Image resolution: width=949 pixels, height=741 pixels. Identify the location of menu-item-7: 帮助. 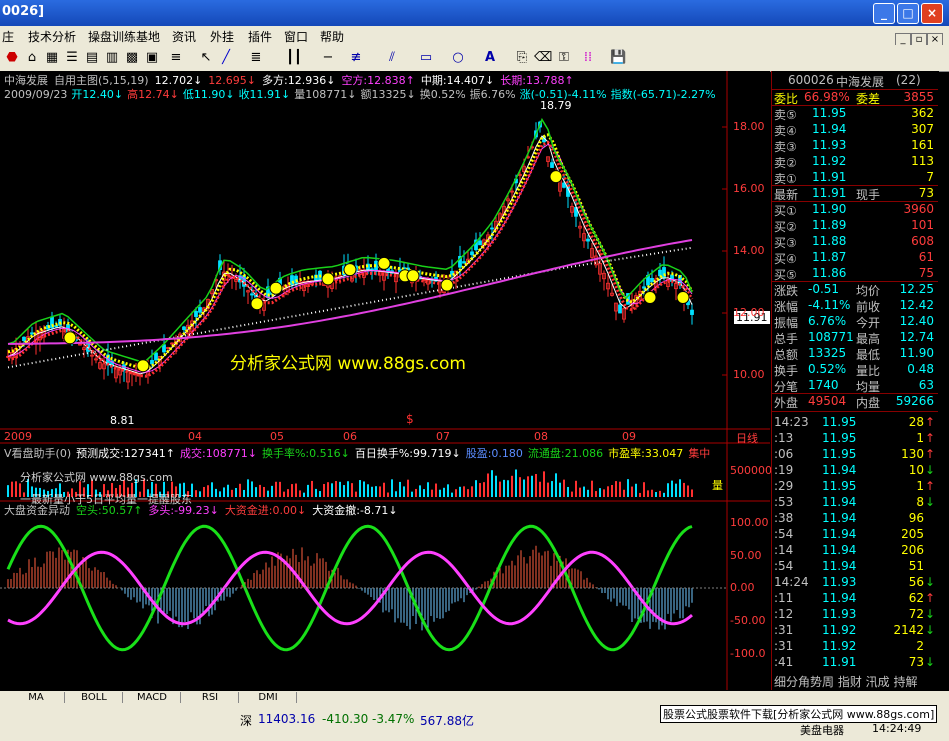
(332, 36).